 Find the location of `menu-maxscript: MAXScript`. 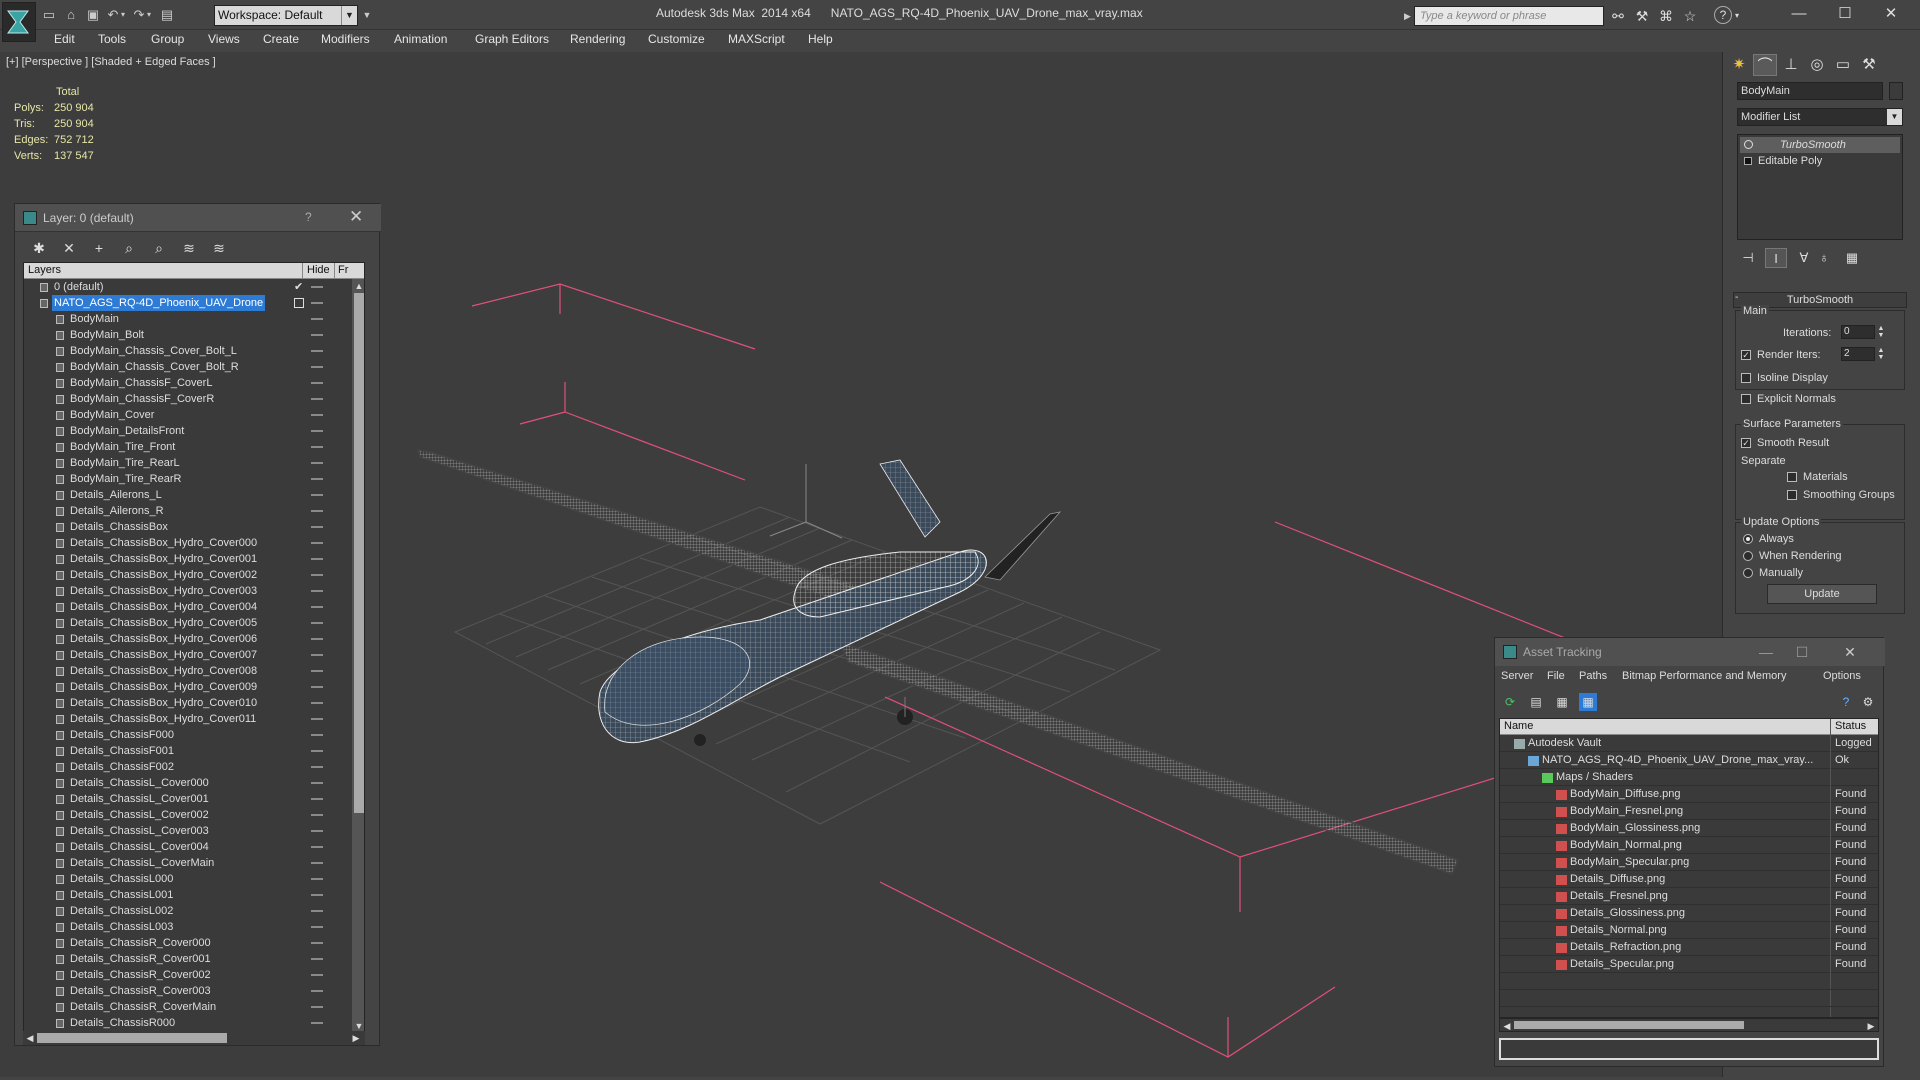

menu-maxscript: MAXScript is located at coordinates (756, 39).